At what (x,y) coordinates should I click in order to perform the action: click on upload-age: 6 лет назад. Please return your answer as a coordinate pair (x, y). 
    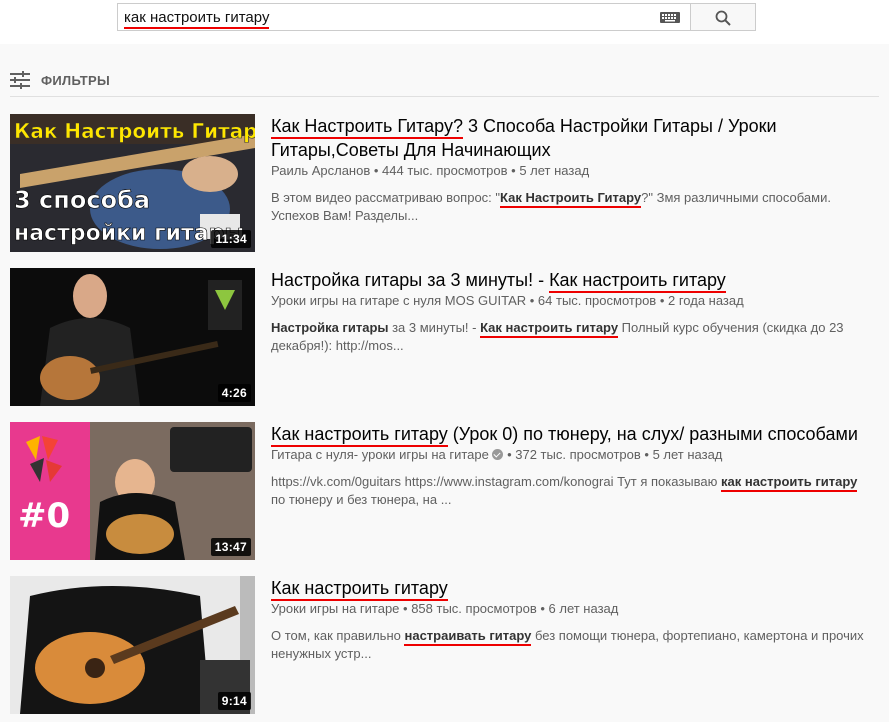
    Looking at the image, I should click on (583, 608).